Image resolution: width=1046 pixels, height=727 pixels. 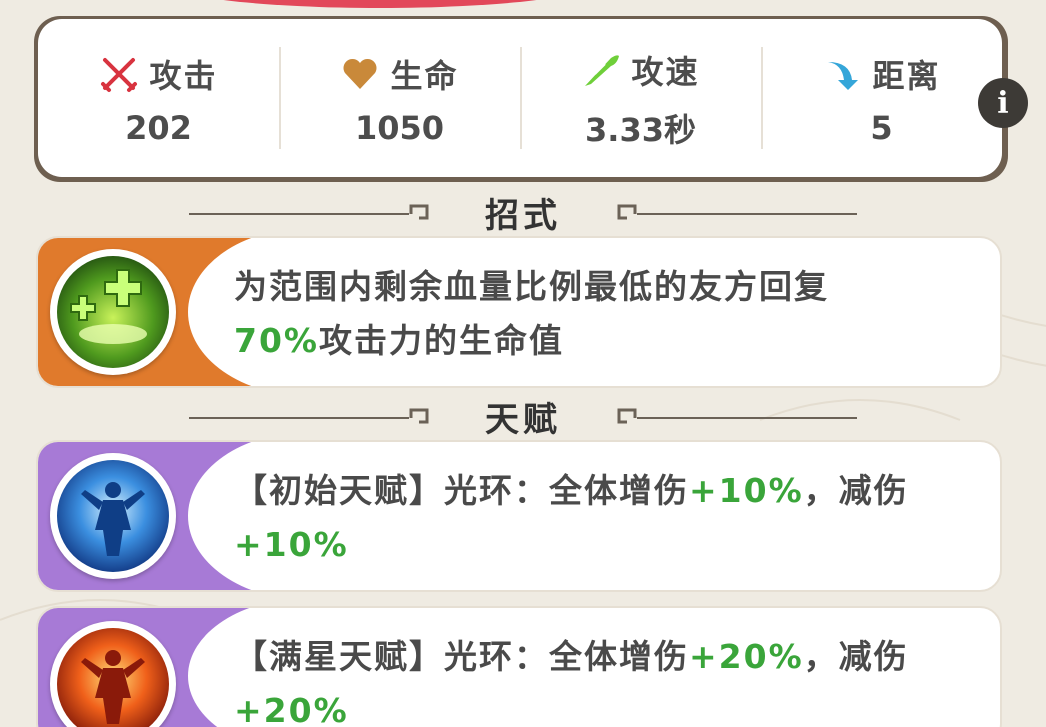 I want to click on talent-description: 【满星天赋】光环：全体增伤+20%，减伤+20%, so click(x=597, y=678).